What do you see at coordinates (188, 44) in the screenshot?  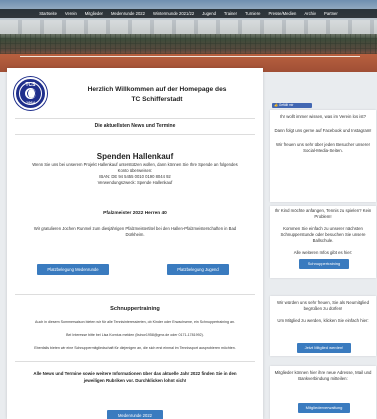 I see `court-fence` at bounding box center [188, 44].